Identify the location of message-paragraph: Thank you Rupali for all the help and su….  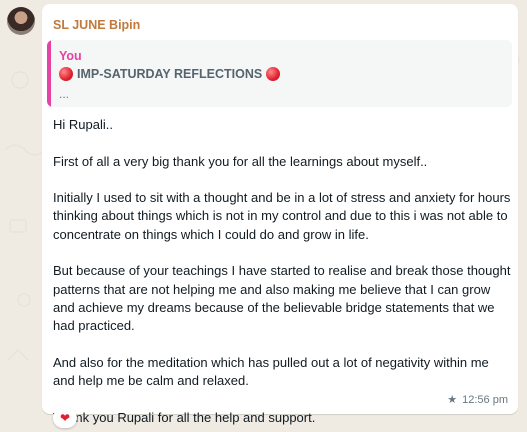
(184, 417).